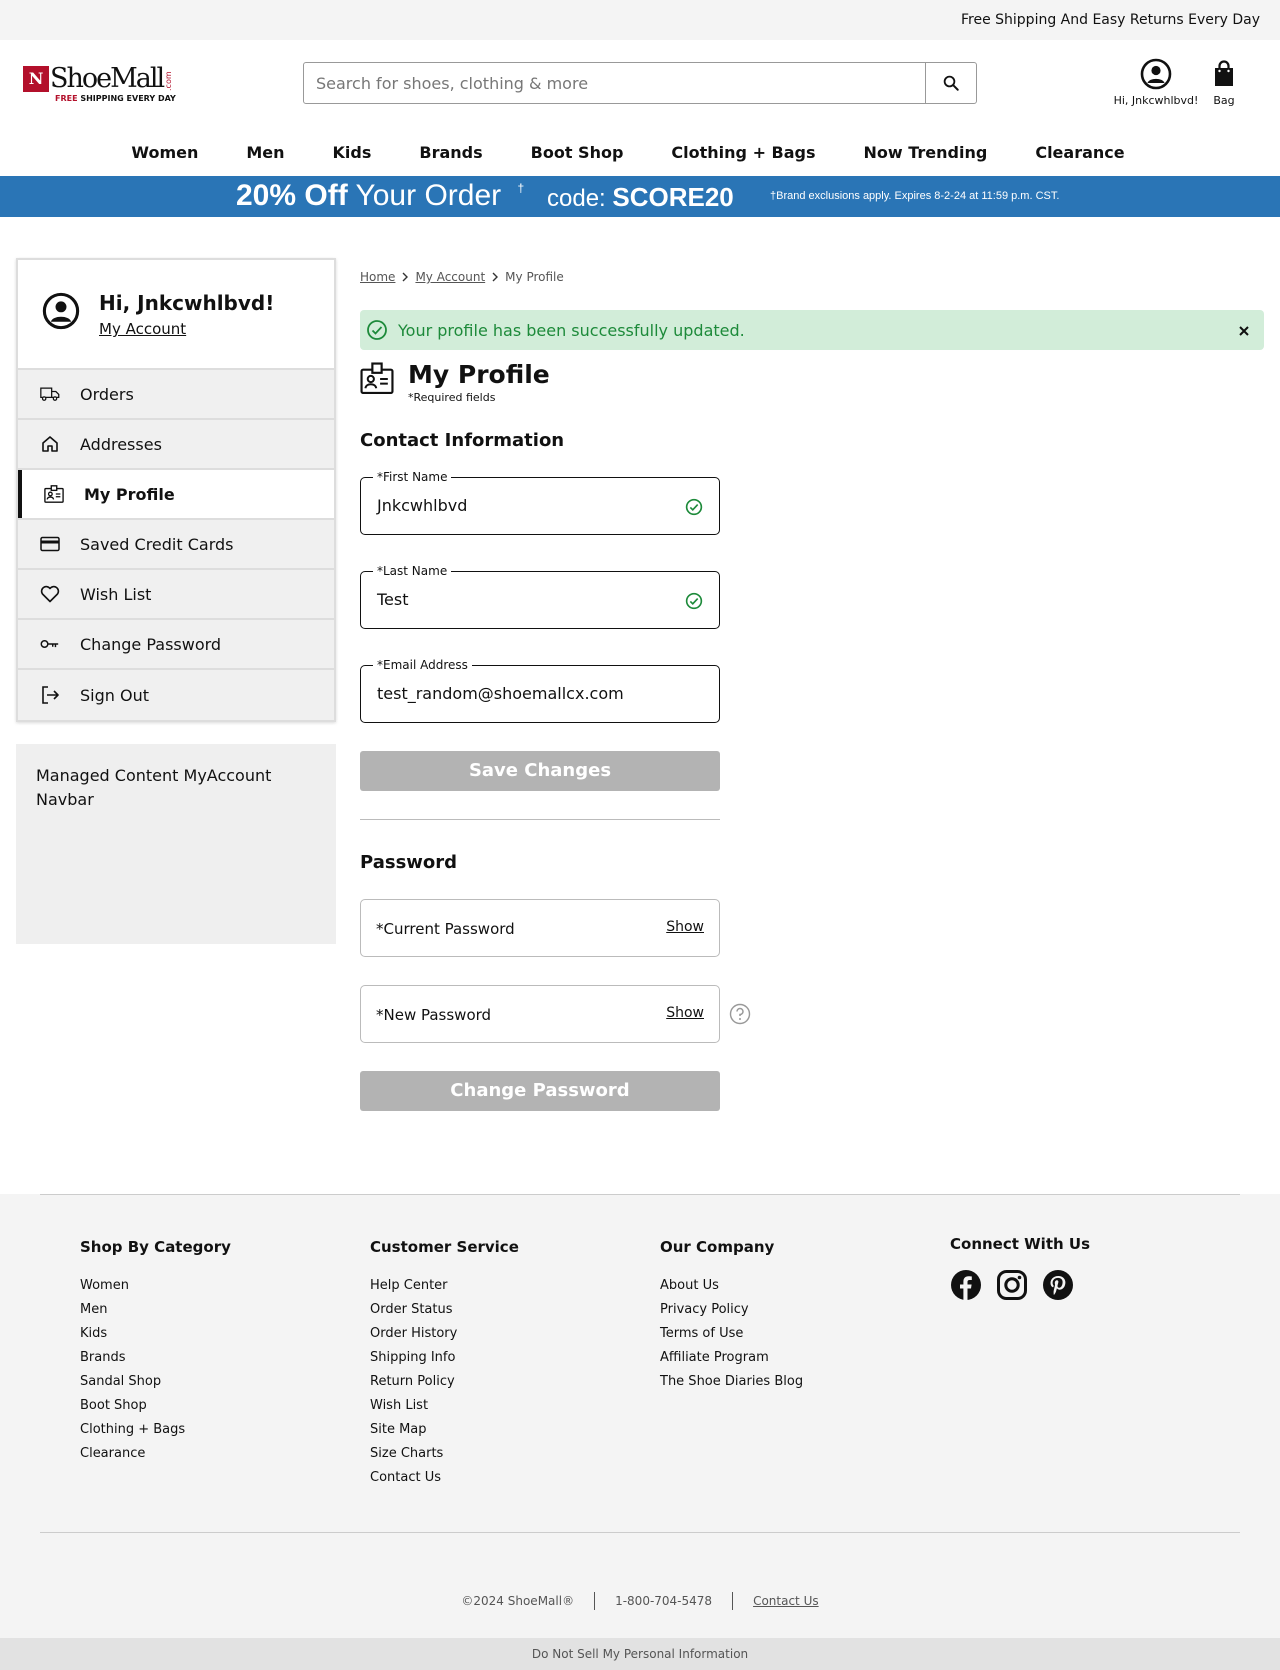 Image resolution: width=1280 pixels, height=1670 pixels. What do you see at coordinates (50, 644) in the screenshot?
I see `key-icon` at bounding box center [50, 644].